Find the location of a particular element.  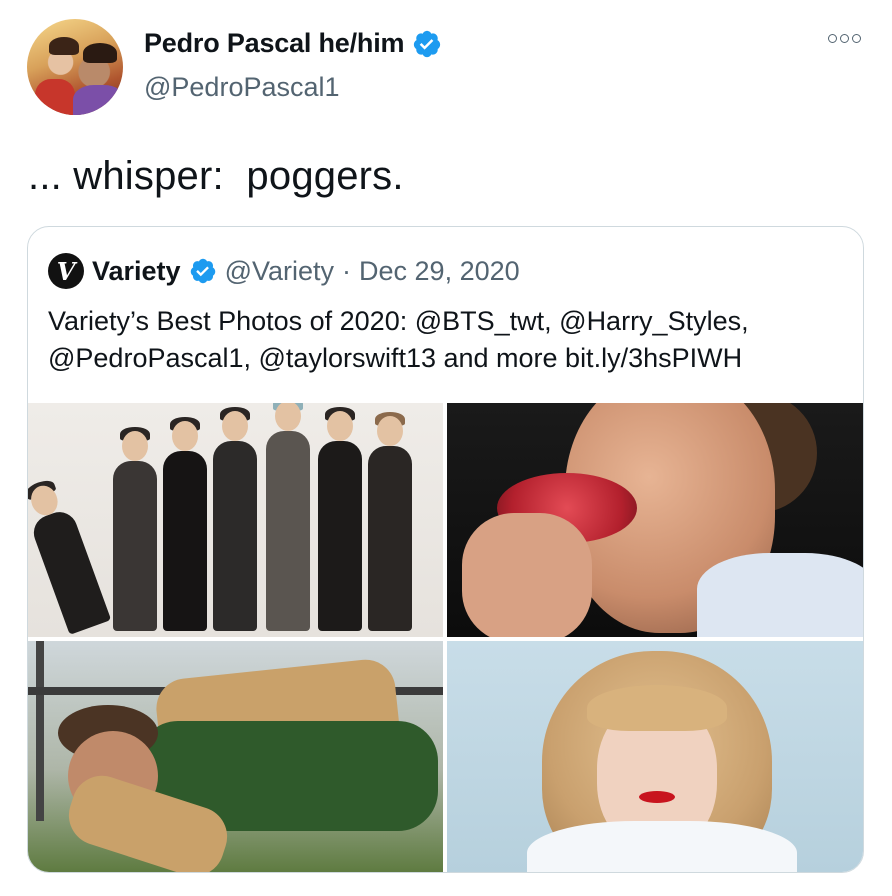

quoted-tweet-header: V Variety @Variety · Dec 29, 2020 is located at coordinates (284, 271).